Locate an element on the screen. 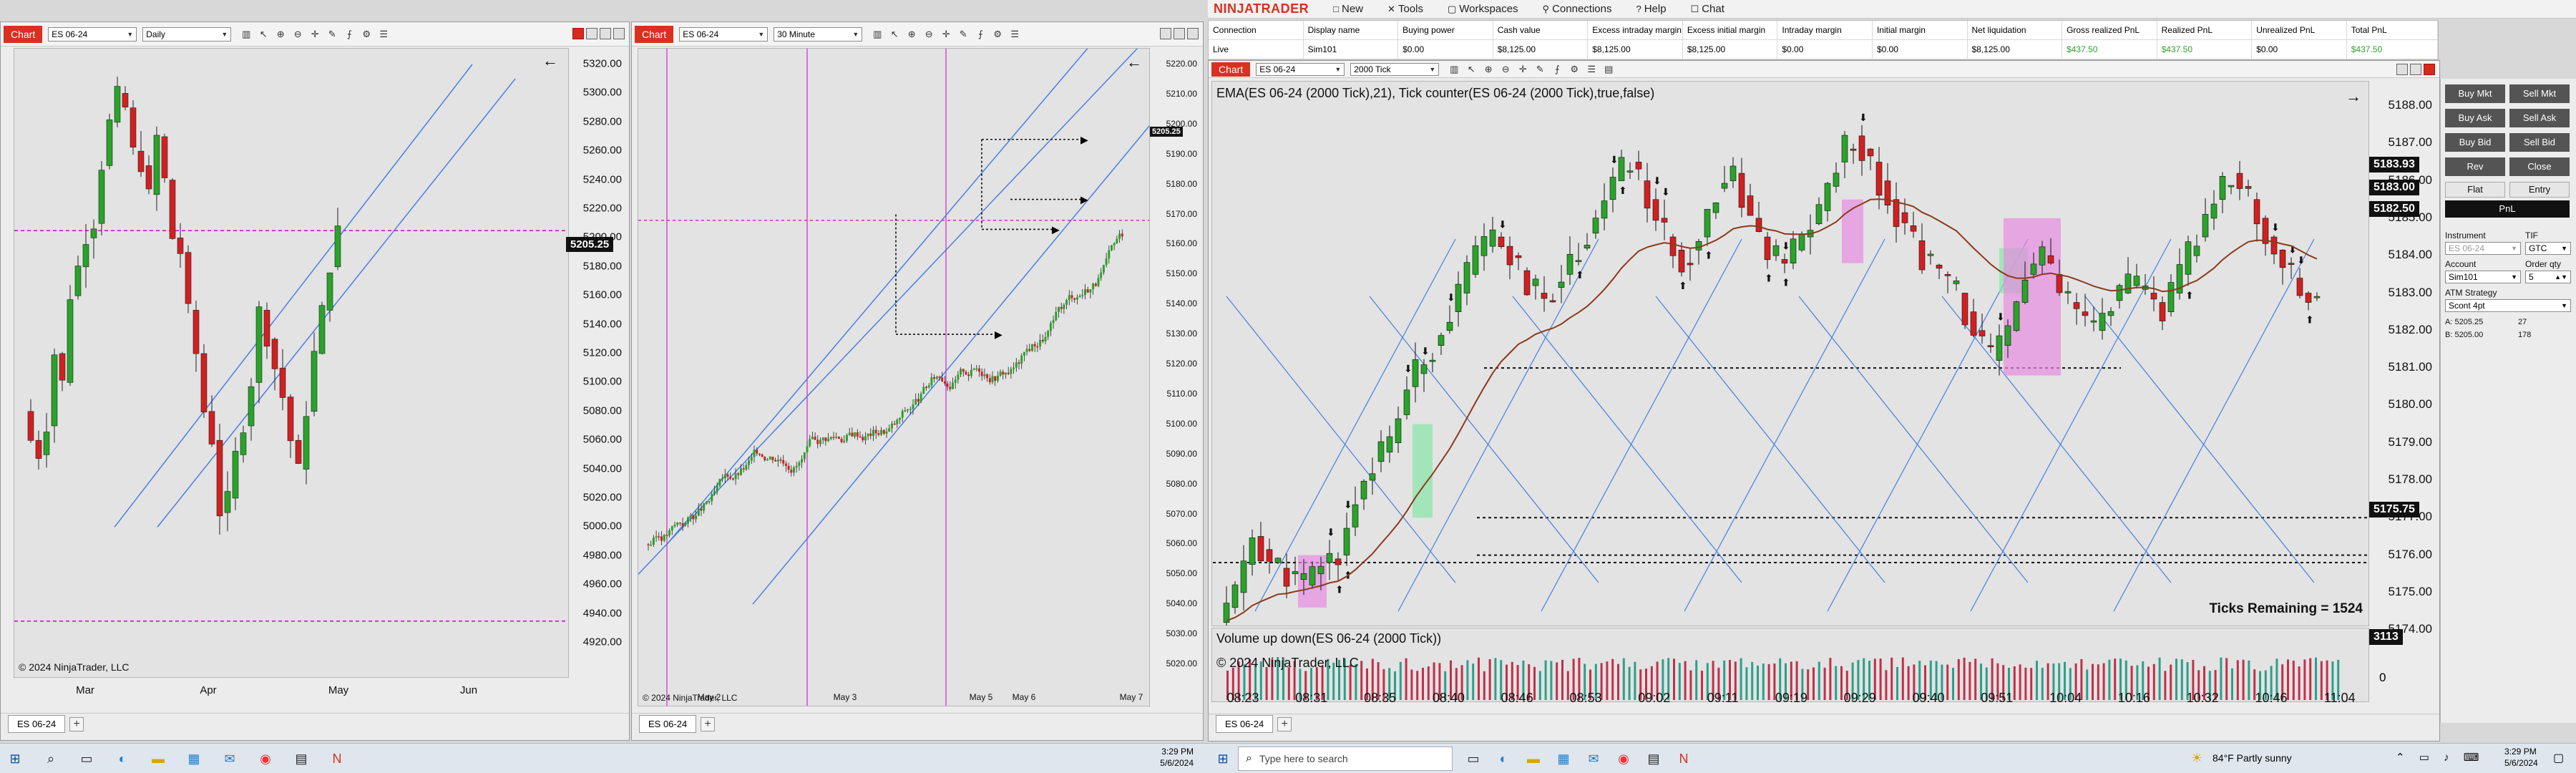  menu-tools: ✕ Tools is located at coordinates (1405, 9).